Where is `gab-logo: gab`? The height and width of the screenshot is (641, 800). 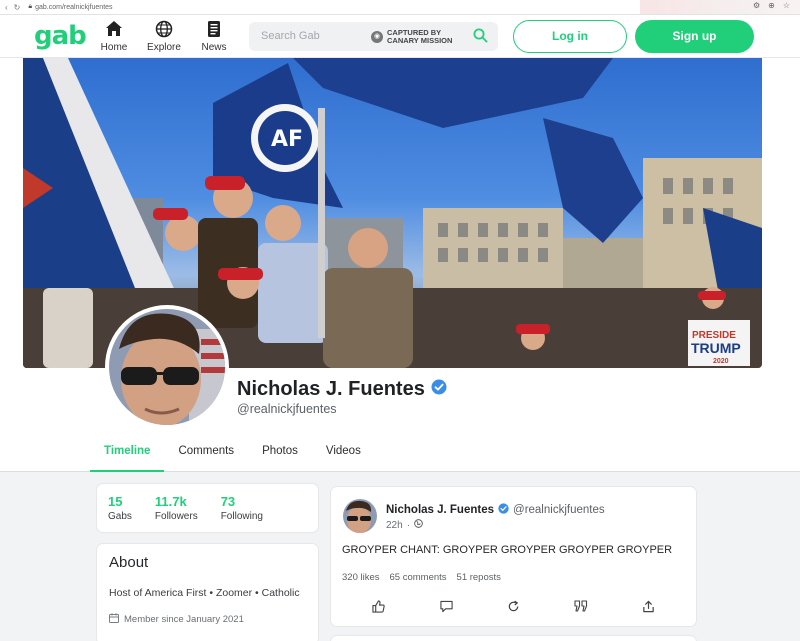
gab-logo: gab is located at coordinates (60, 36).